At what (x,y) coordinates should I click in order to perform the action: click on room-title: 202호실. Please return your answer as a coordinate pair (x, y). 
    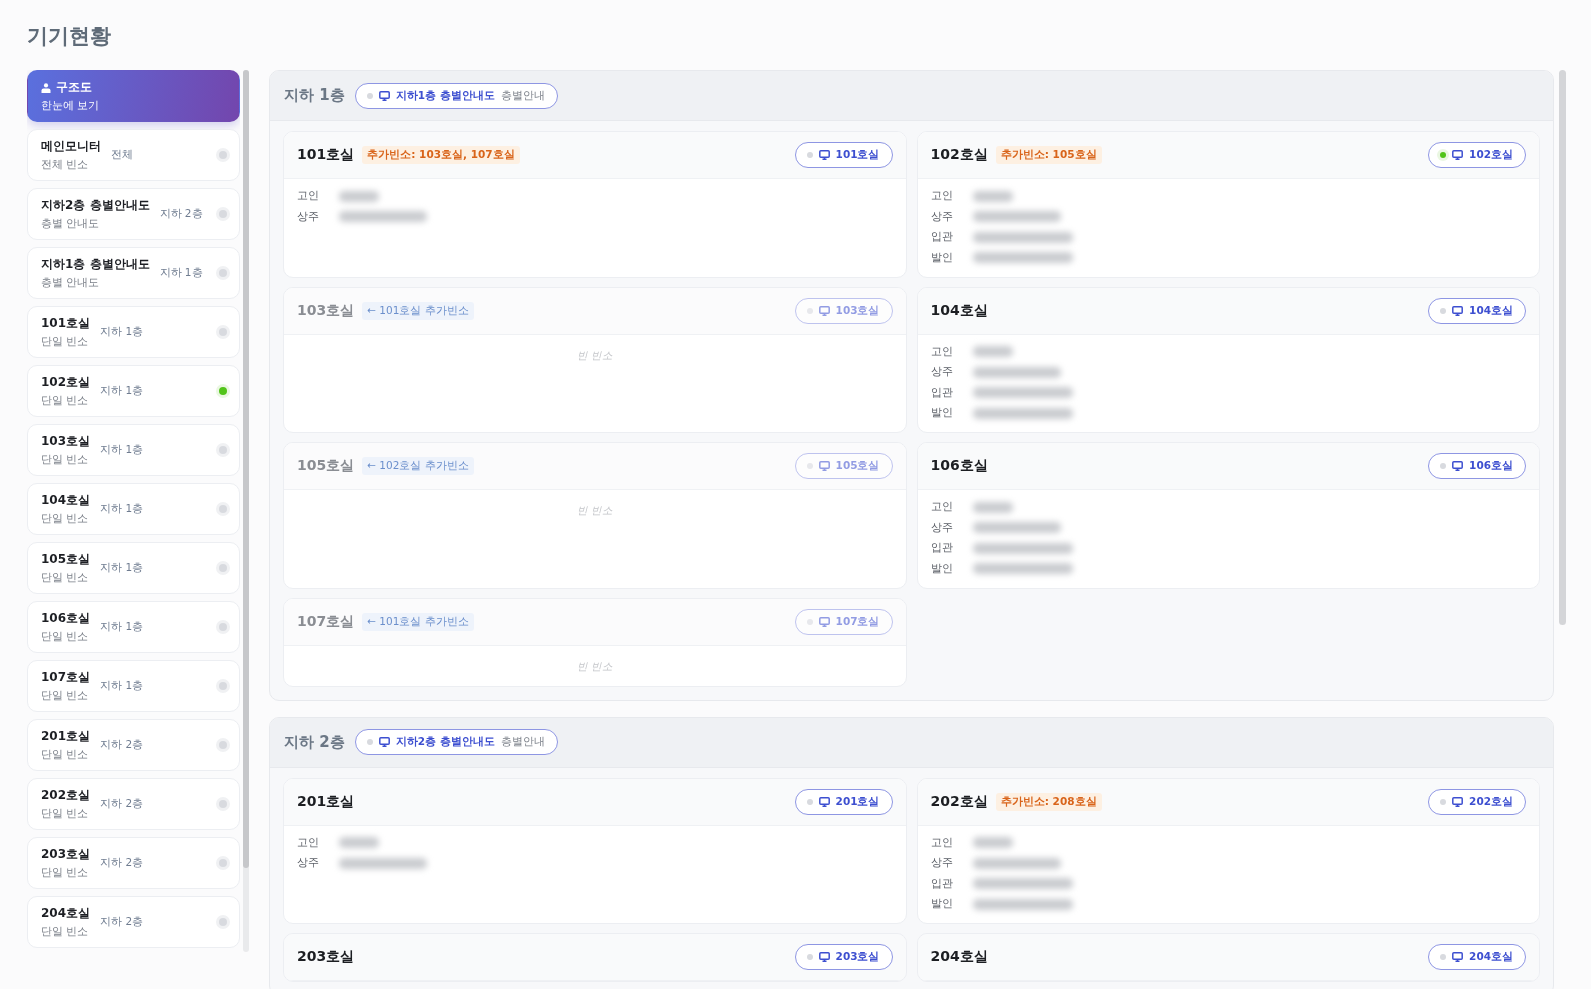
    Looking at the image, I should click on (959, 801).